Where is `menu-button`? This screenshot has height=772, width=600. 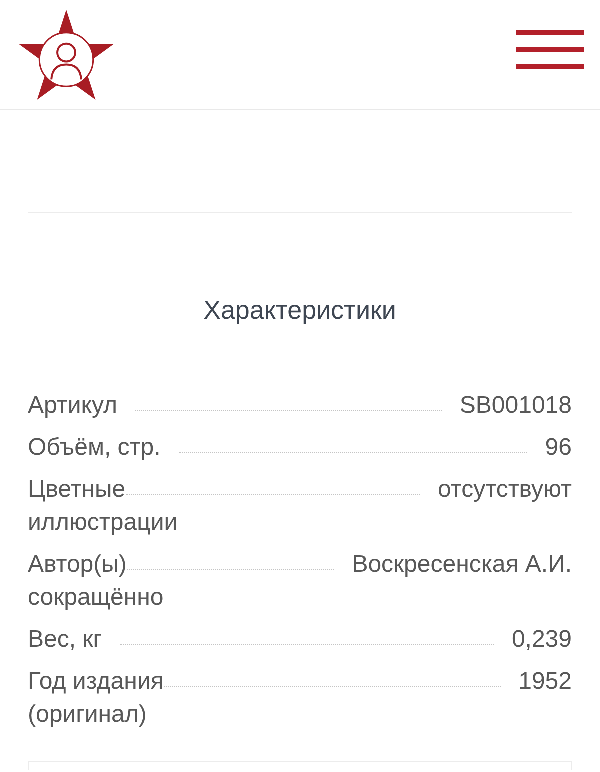
menu-button is located at coordinates (550, 49).